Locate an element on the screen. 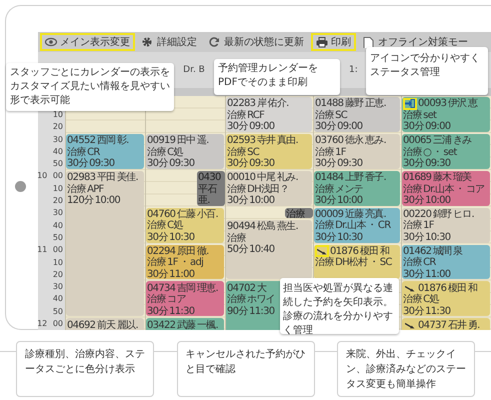 The height and width of the screenshot is (400, 491). callout-tooltip: 担当医や処置が異なる連続した予約を矢印表示。診療の流れを分かりやすく管理 is located at coordinates (339, 306).